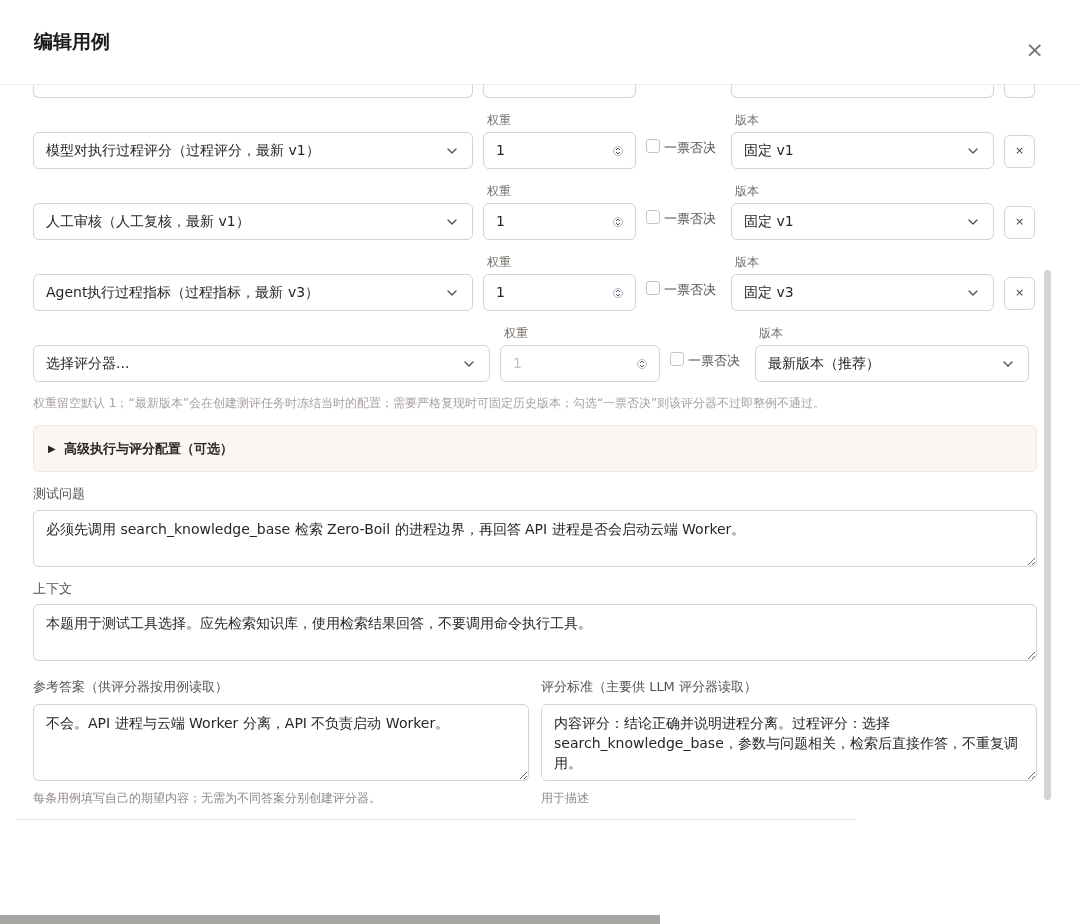 The width and height of the screenshot is (1080, 924). What do you see at coordinates (535, 632) in the screenshot?
I see `context-field: 本题用于测试工具选择。应先检索知识库，使用检索结果回答，不要调用命令执行工具。` at bounding box center [535, 632].